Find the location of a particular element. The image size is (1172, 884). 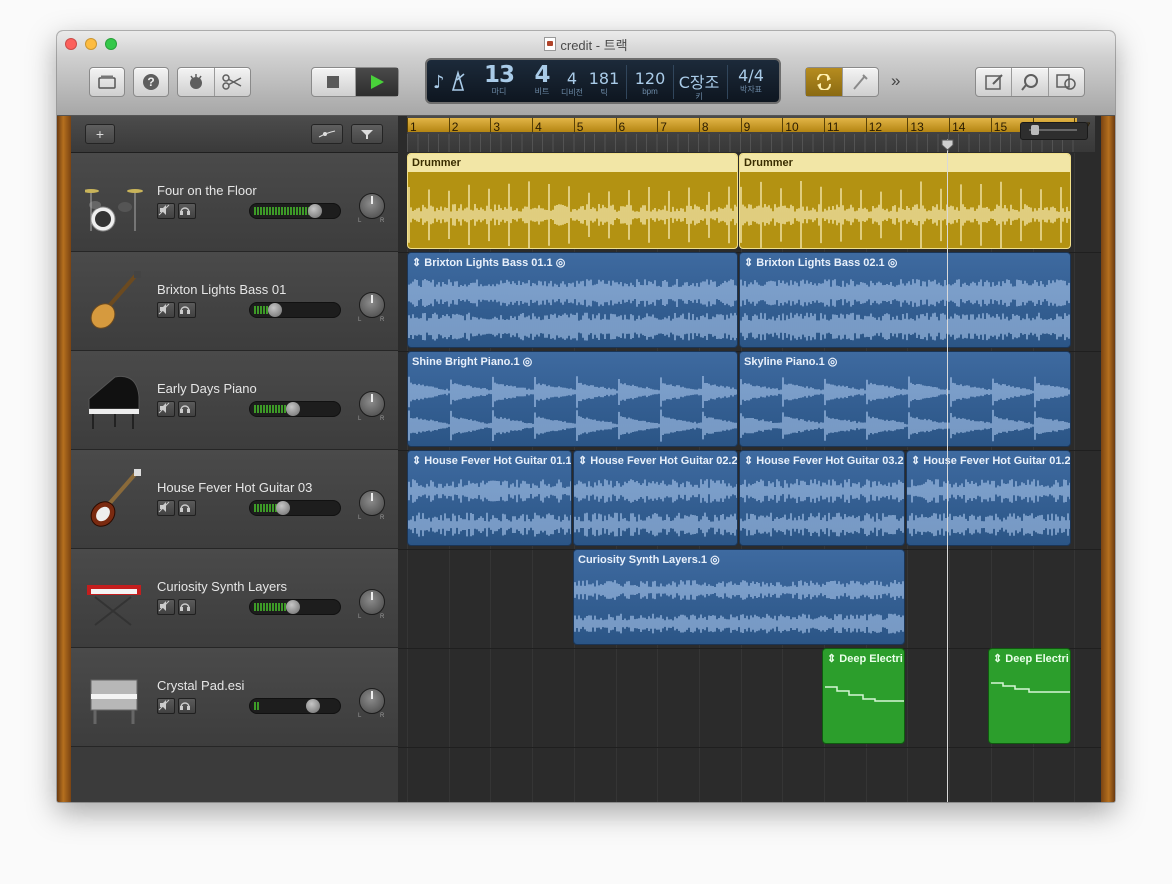

track-name: House Fever Hot Guitar 03 is located at coordinates (234, 487).